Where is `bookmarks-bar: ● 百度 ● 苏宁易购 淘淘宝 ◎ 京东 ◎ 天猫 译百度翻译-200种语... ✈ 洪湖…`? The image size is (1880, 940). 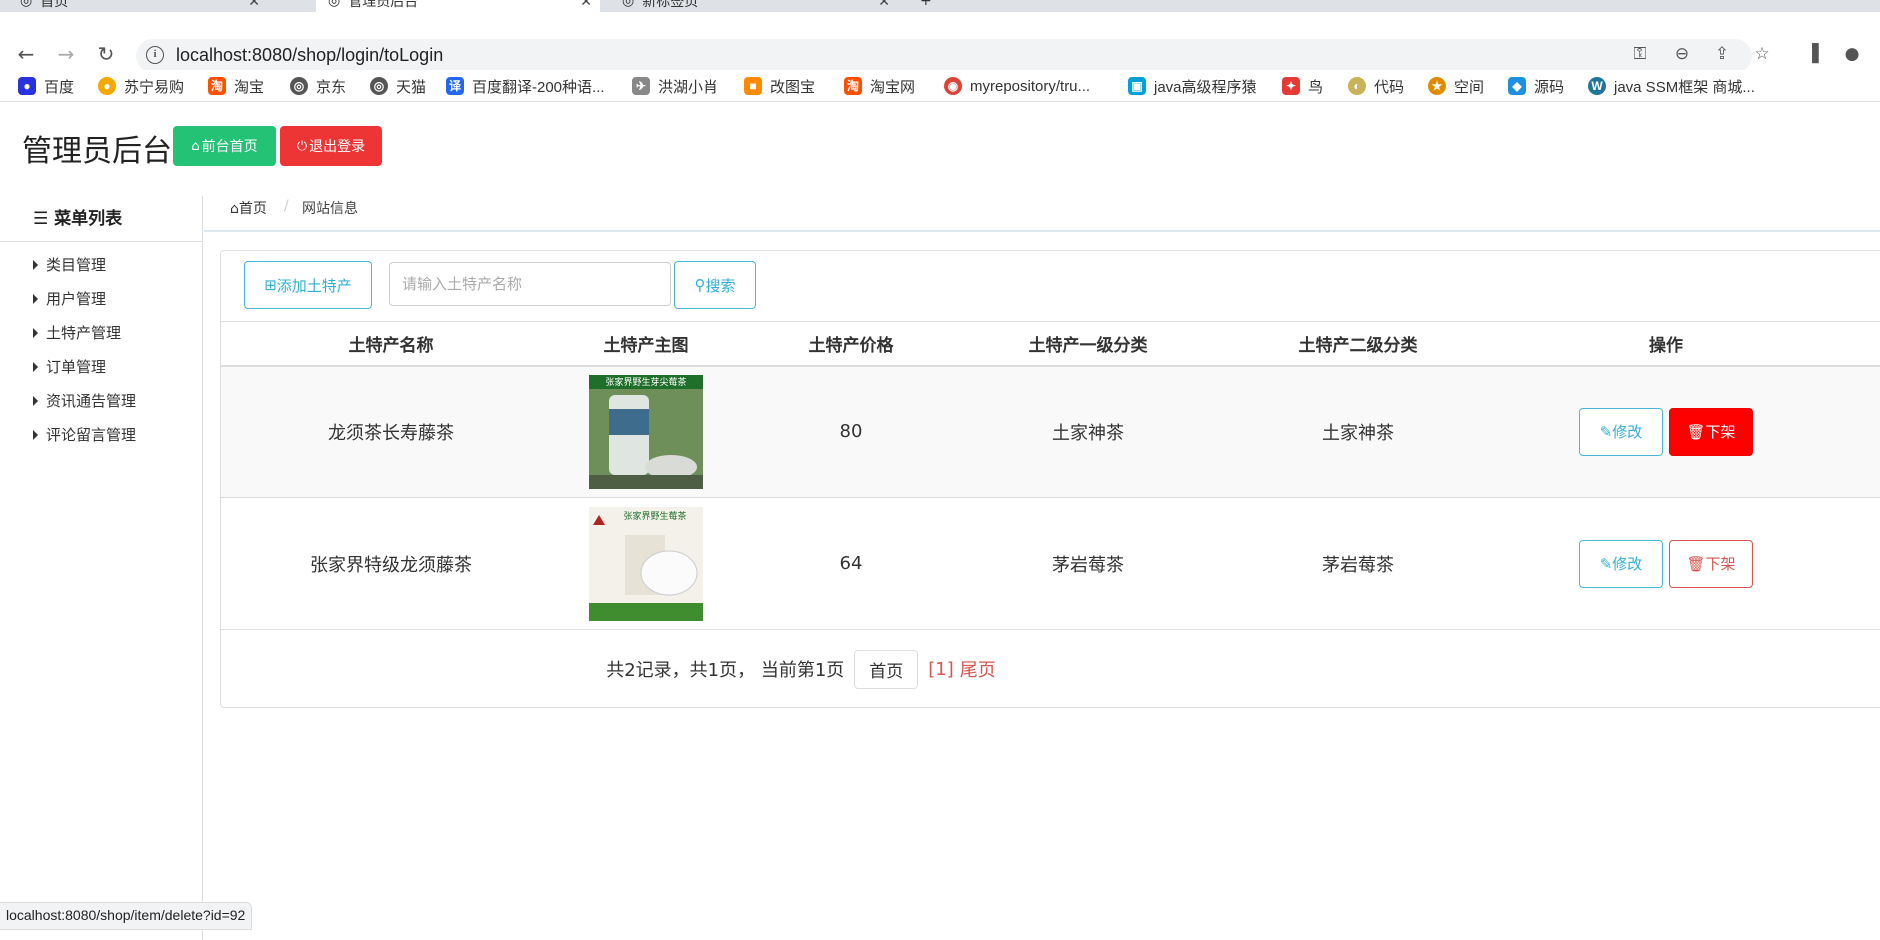 bookmarks-bar: ● 百度 ● 苏宁易购 淘淘宝 ◎ 京东 ◎ 天猫 译百度翻译-200种语... ✈ 洪湖… is located at coordinates (940, 86).